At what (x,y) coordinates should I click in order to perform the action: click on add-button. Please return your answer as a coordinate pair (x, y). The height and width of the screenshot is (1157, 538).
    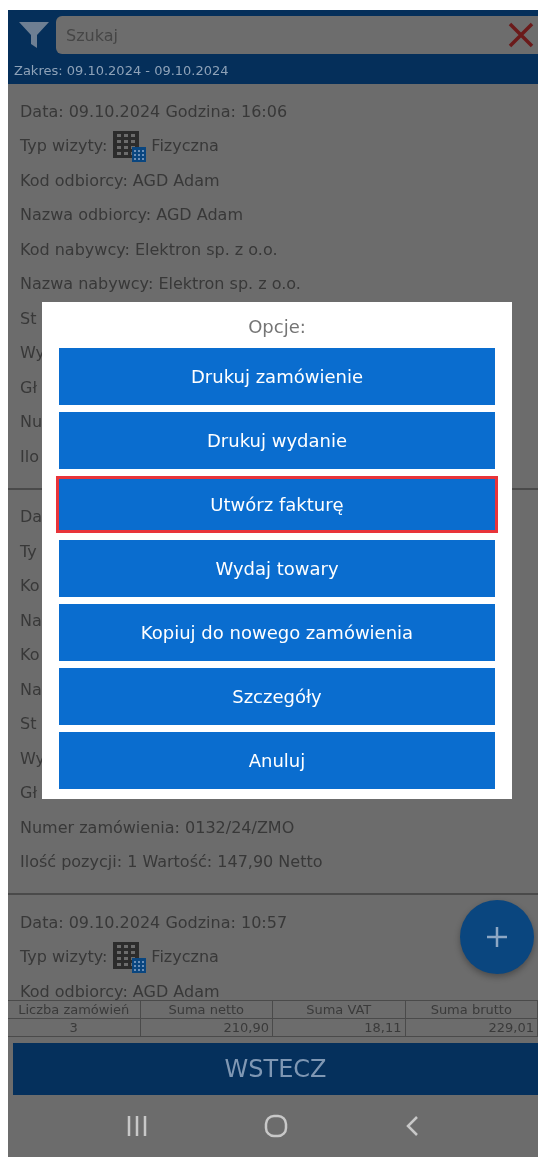
    Looking at the image, I should click on (497, 937).